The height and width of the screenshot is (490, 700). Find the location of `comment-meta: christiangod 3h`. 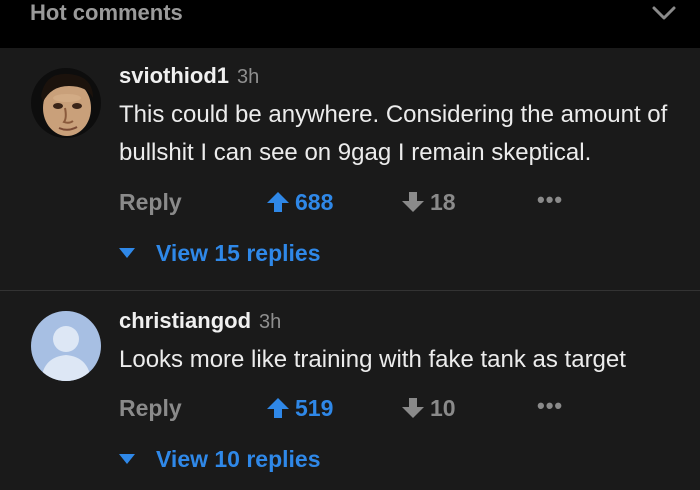

comment-meta: christiangod 3h is located at coordinates (200, 321).